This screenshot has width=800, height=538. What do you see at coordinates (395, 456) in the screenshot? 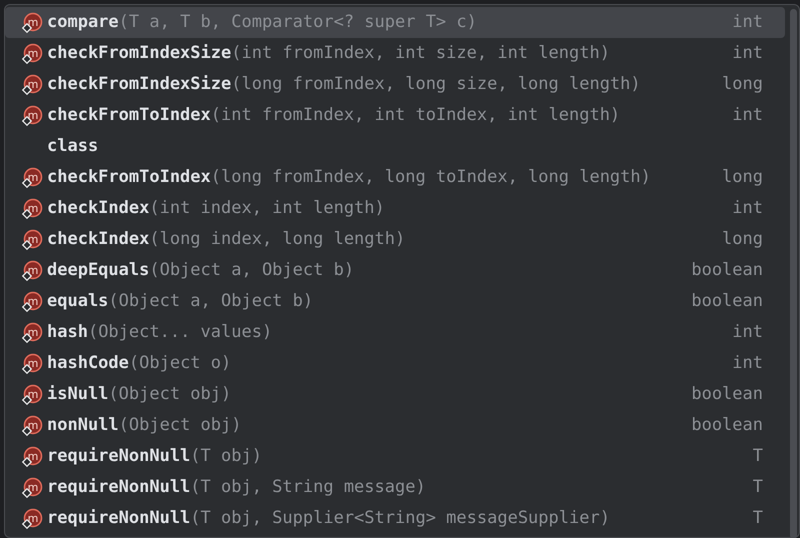
I see `completion-item: m requireNonNull(T obj) T` at bounding box center [395, 456].